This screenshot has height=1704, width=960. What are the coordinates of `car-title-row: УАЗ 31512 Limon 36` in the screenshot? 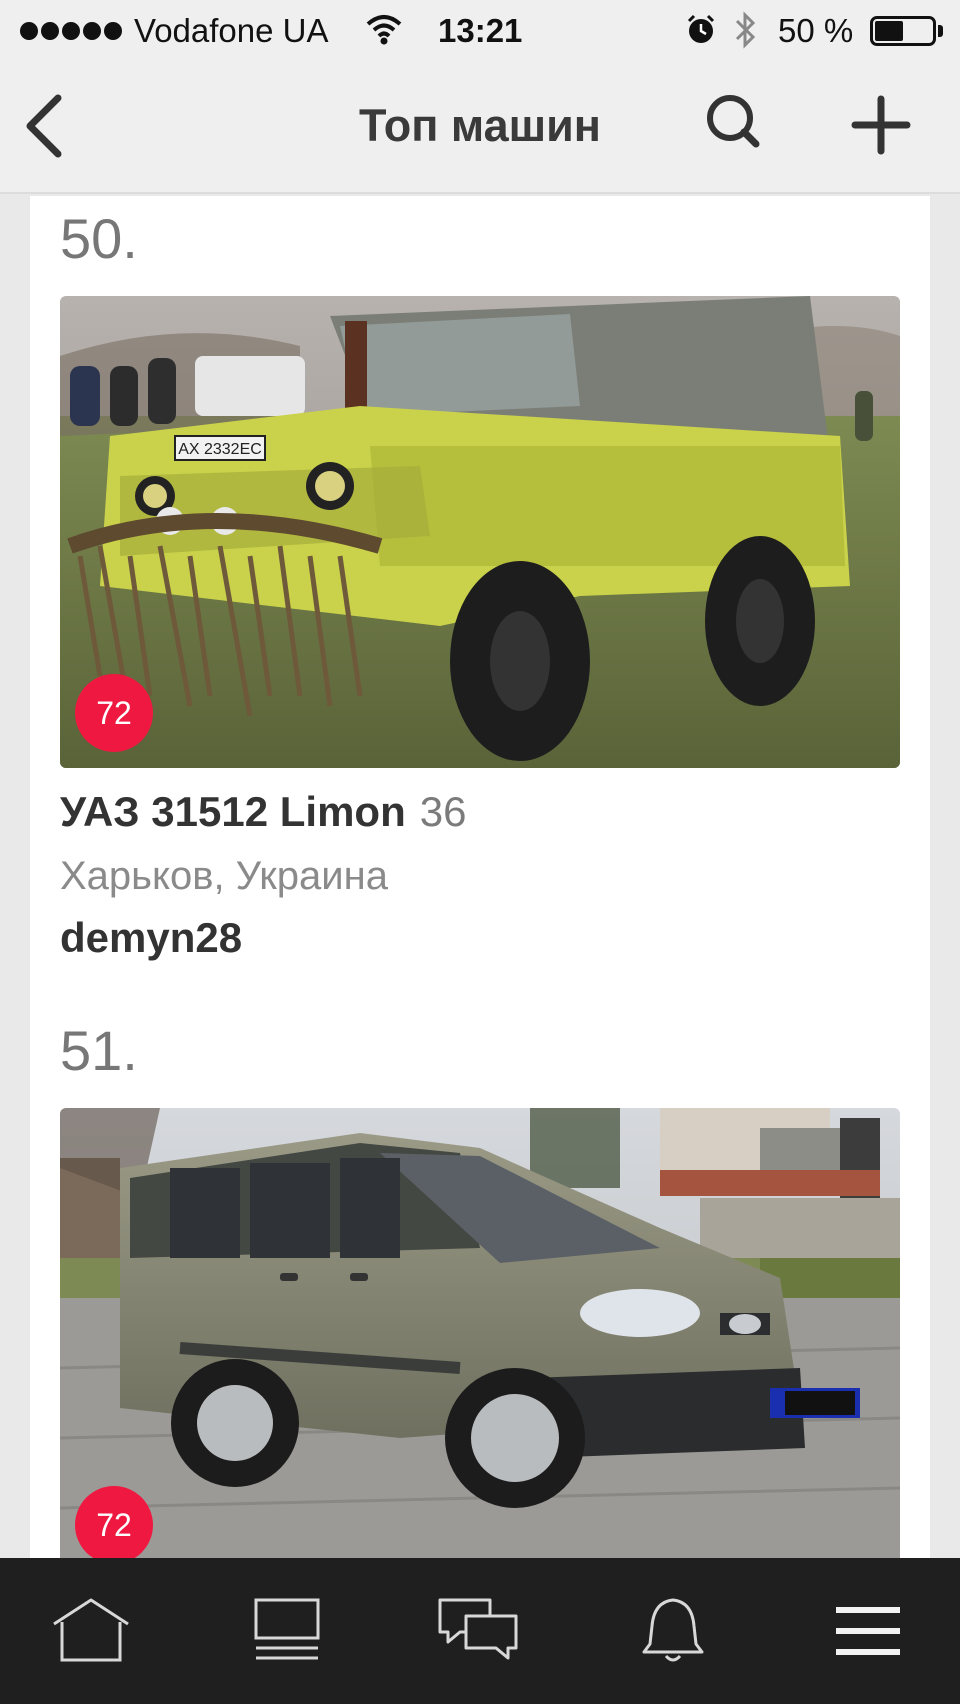 It's located at (263, 812).